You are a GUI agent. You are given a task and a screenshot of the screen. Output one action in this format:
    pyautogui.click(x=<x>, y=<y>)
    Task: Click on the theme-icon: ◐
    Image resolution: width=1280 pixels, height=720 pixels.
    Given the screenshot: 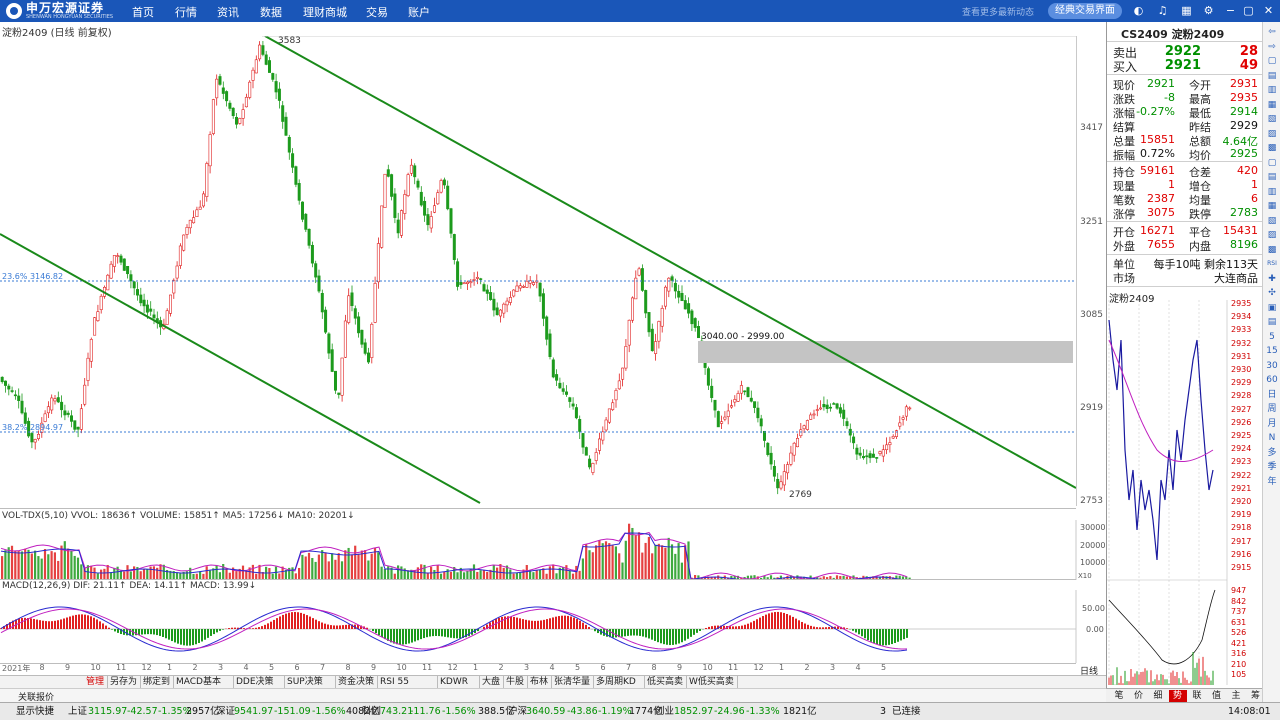 What is the action you would take?
    pyautogui.click(x=1138, y=10)
    